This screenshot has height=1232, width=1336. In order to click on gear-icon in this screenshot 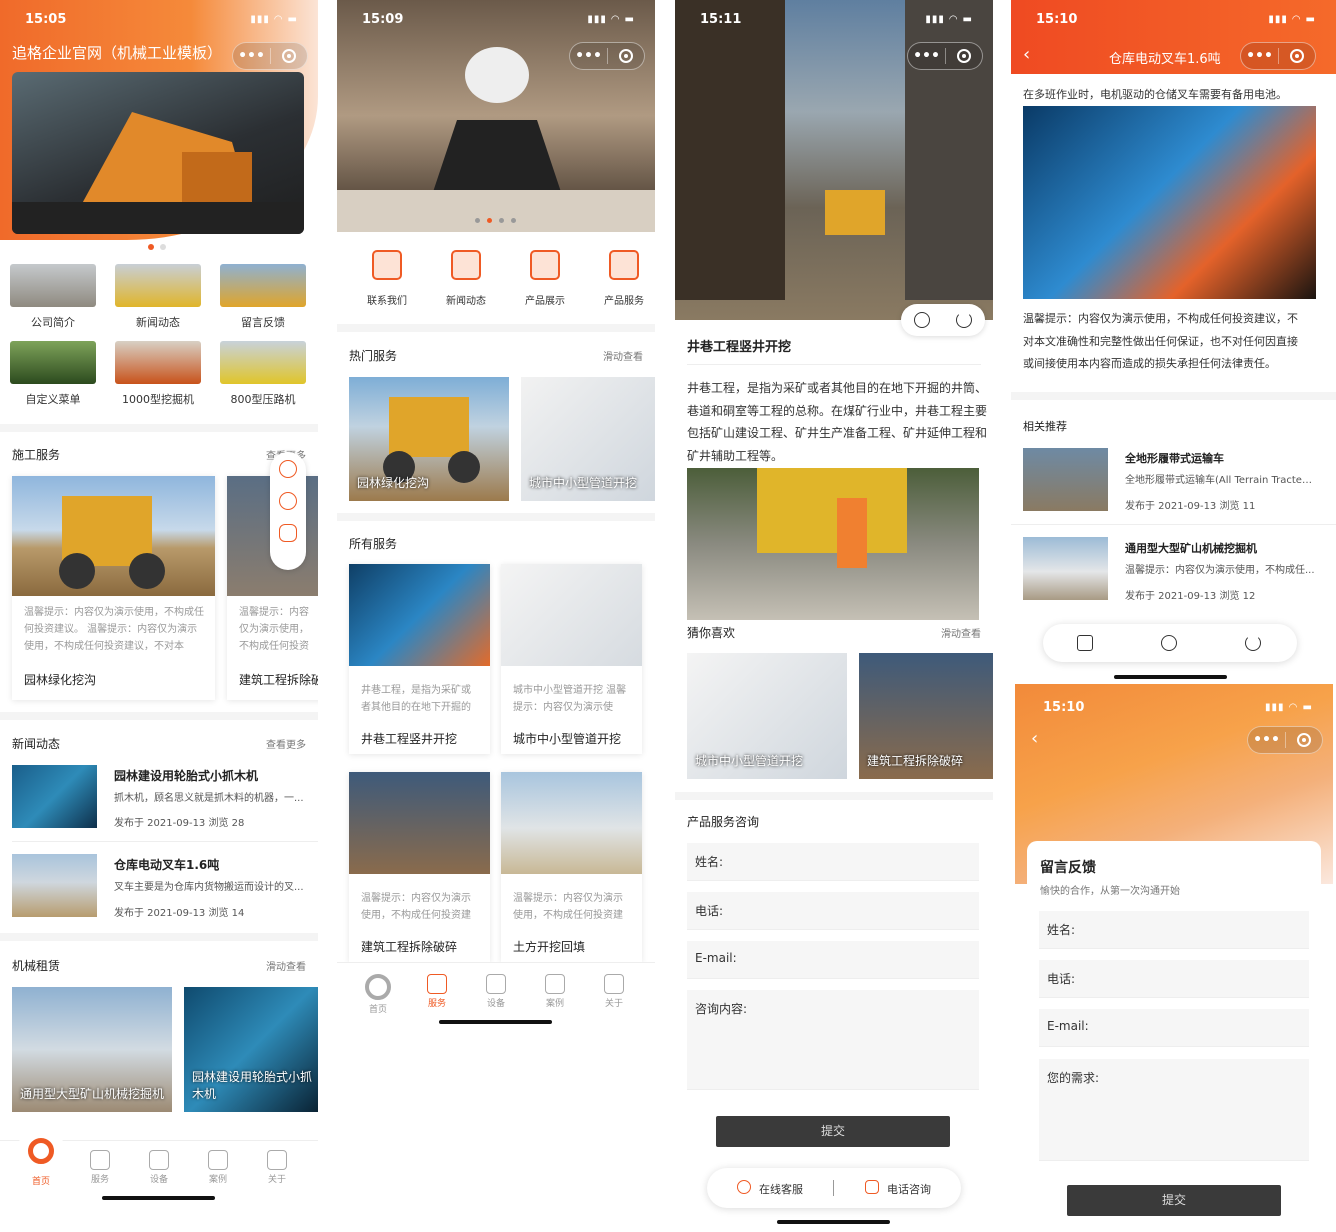, I will do `click(41, 1151)`.